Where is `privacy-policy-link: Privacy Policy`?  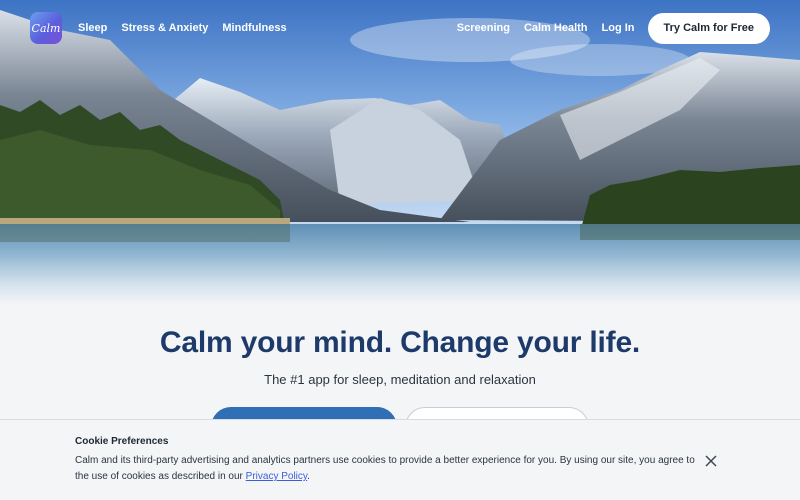
privacy-policy-link: Privacy Policy is located at coordinates (277, 476).